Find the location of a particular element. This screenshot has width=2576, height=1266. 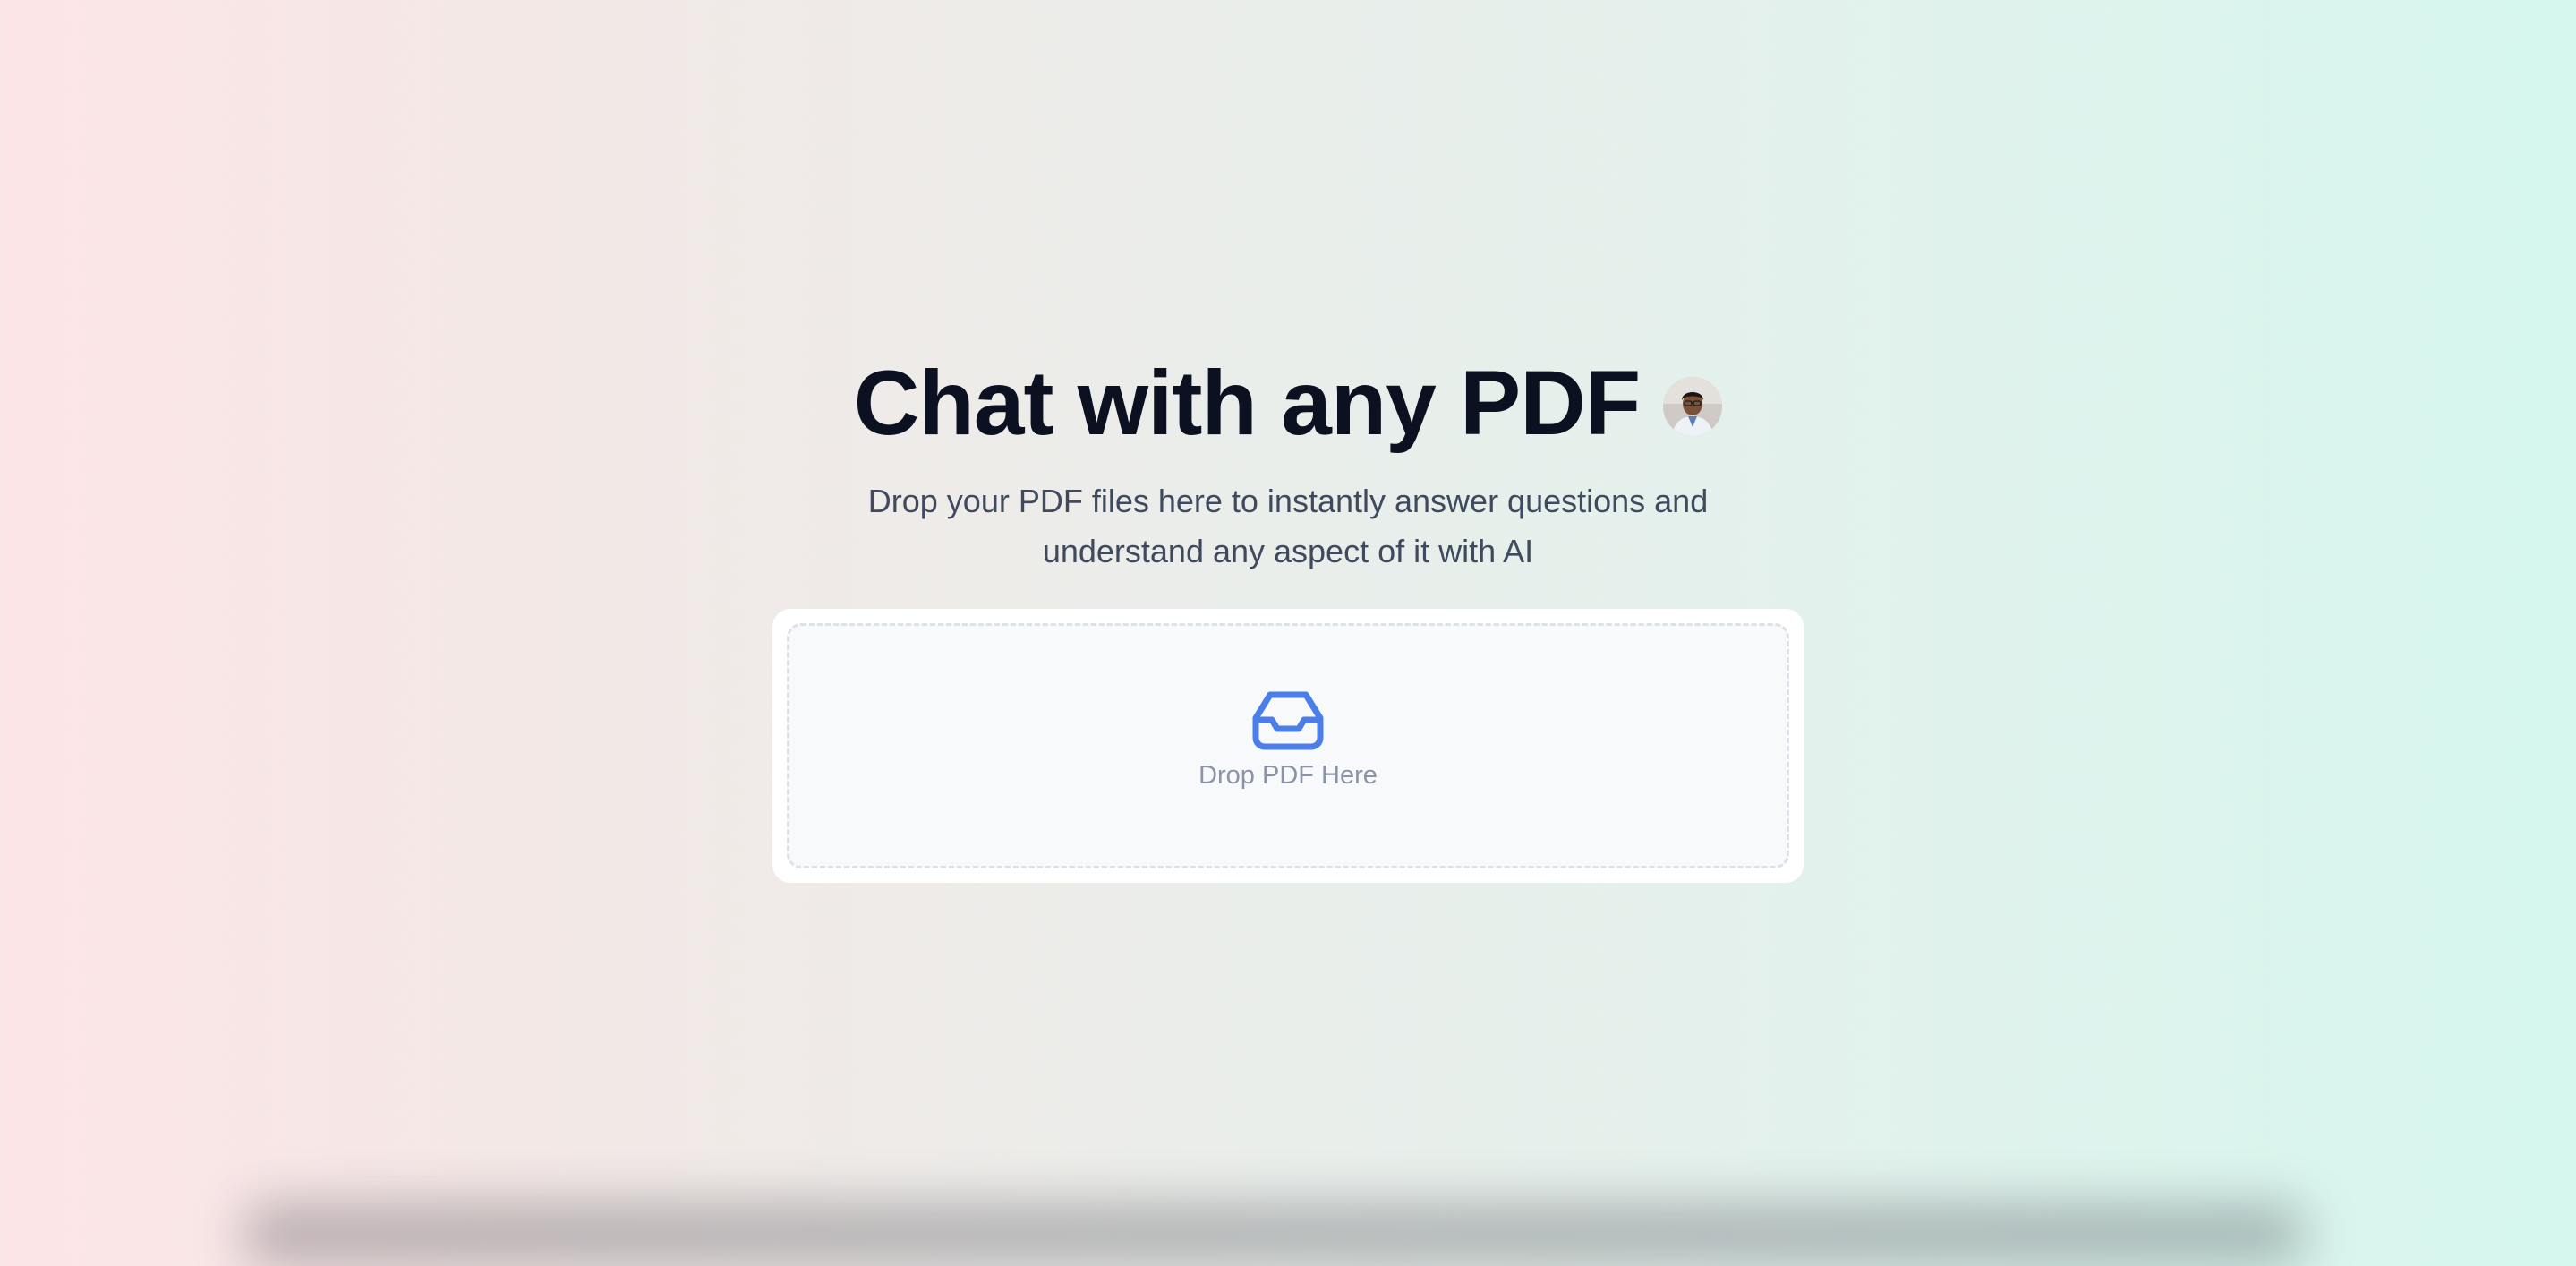

upload-card: Drop PDF Here is located at coordinates (1288, 746).